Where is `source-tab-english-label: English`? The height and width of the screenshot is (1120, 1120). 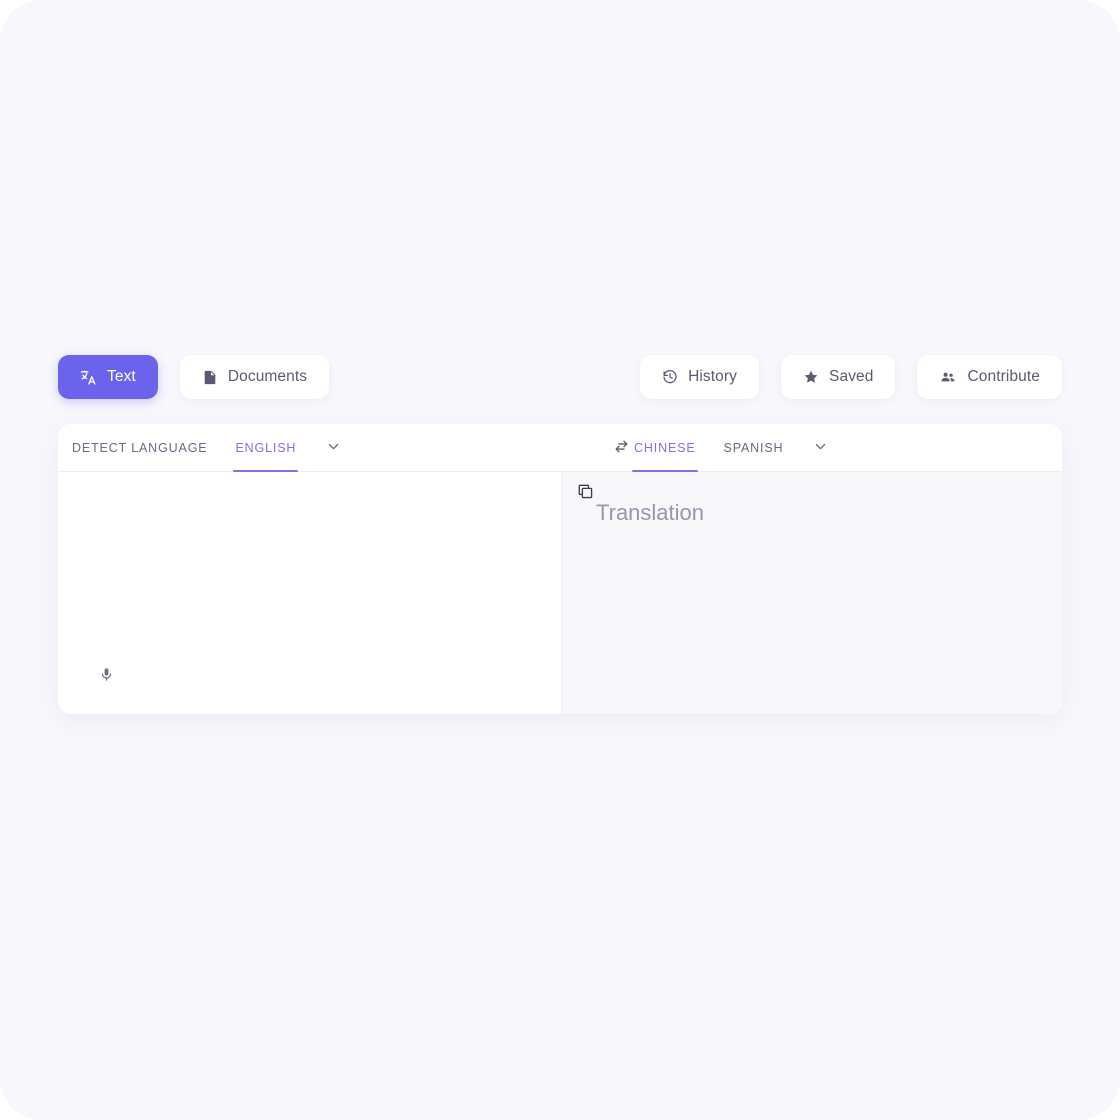 source-tab-english-label: English is located at coordinates (266, 448).